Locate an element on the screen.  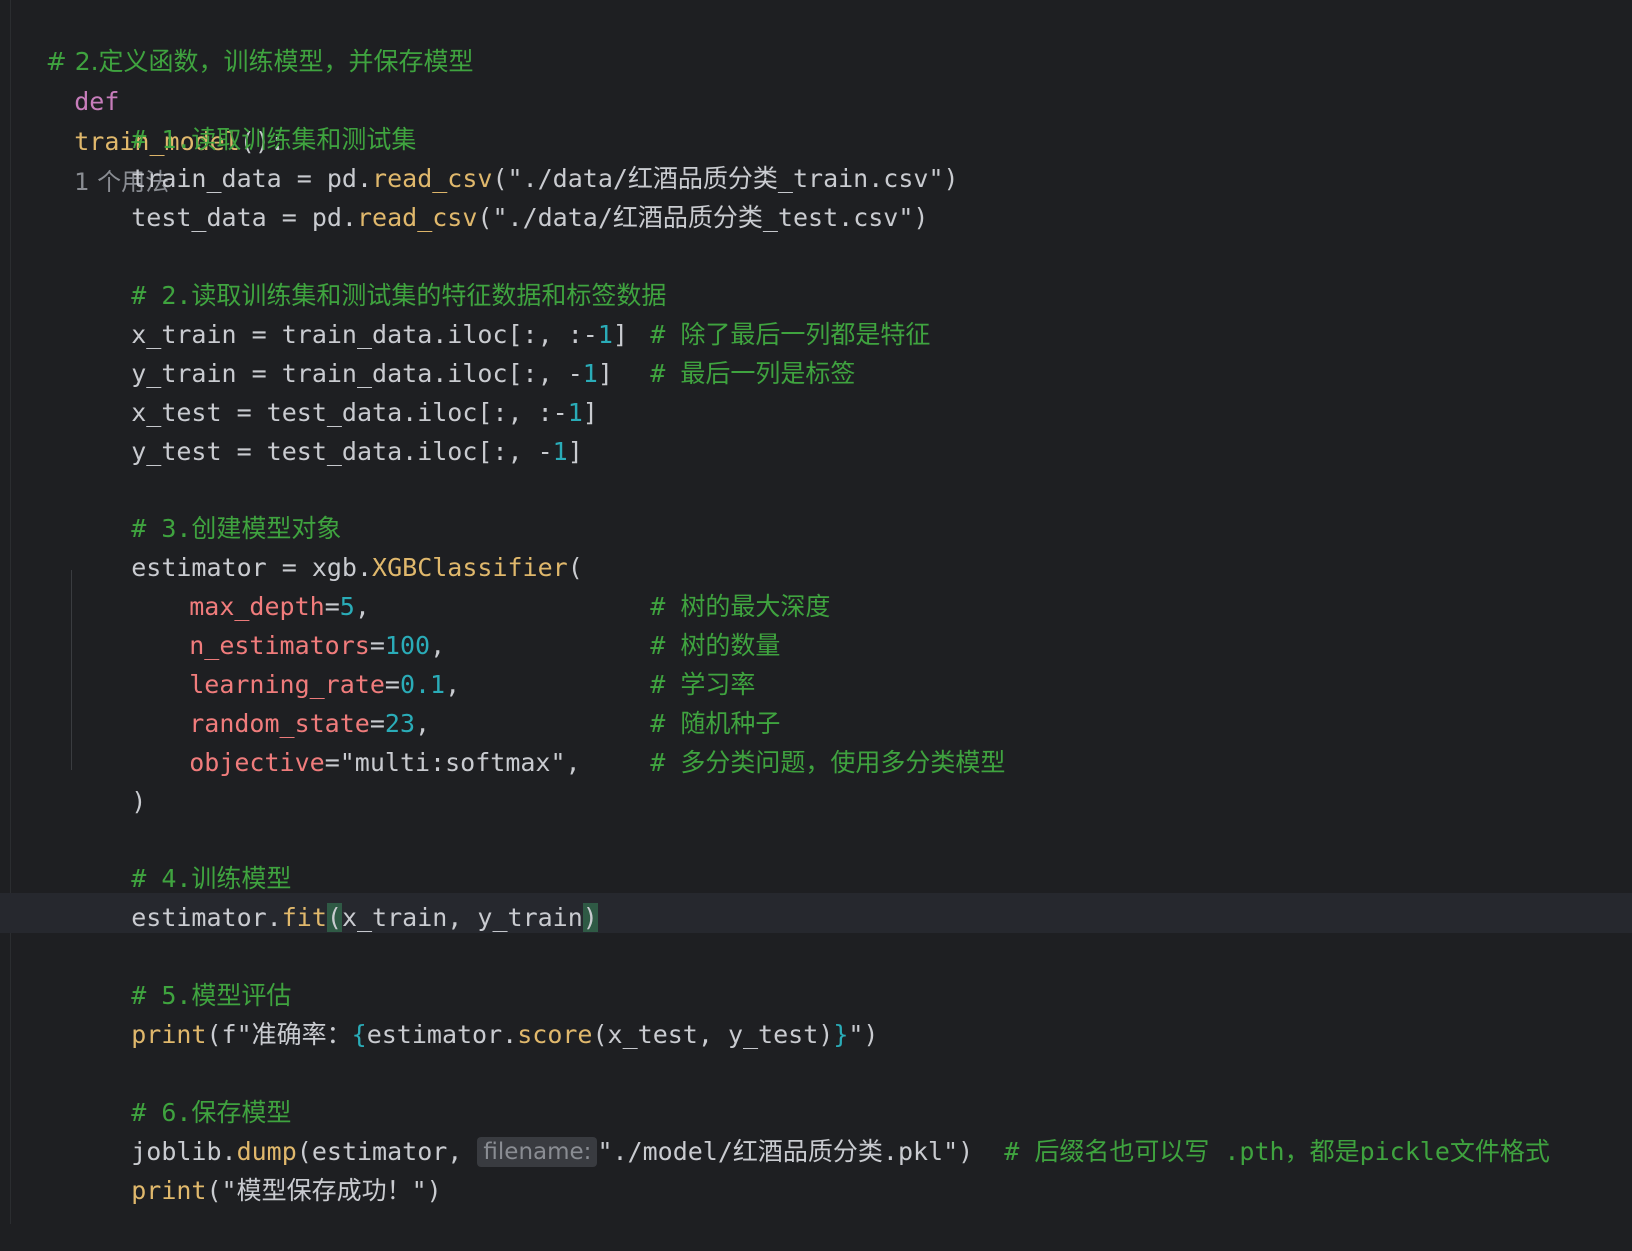
method-name: read_csv is located at coordinates (417, 217).